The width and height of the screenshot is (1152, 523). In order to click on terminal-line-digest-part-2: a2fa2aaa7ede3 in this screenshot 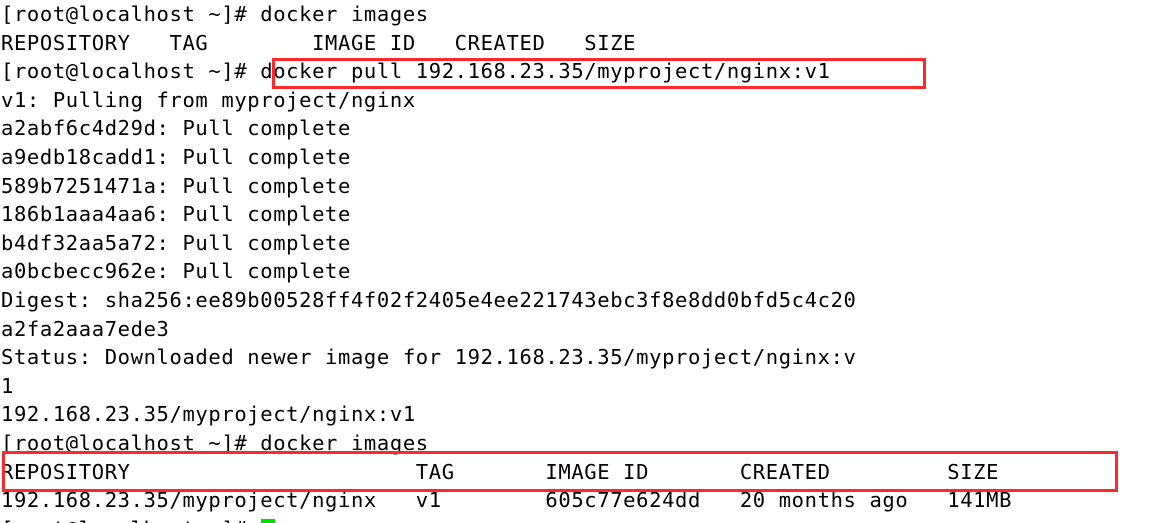, I will do `click(85, 328)`.